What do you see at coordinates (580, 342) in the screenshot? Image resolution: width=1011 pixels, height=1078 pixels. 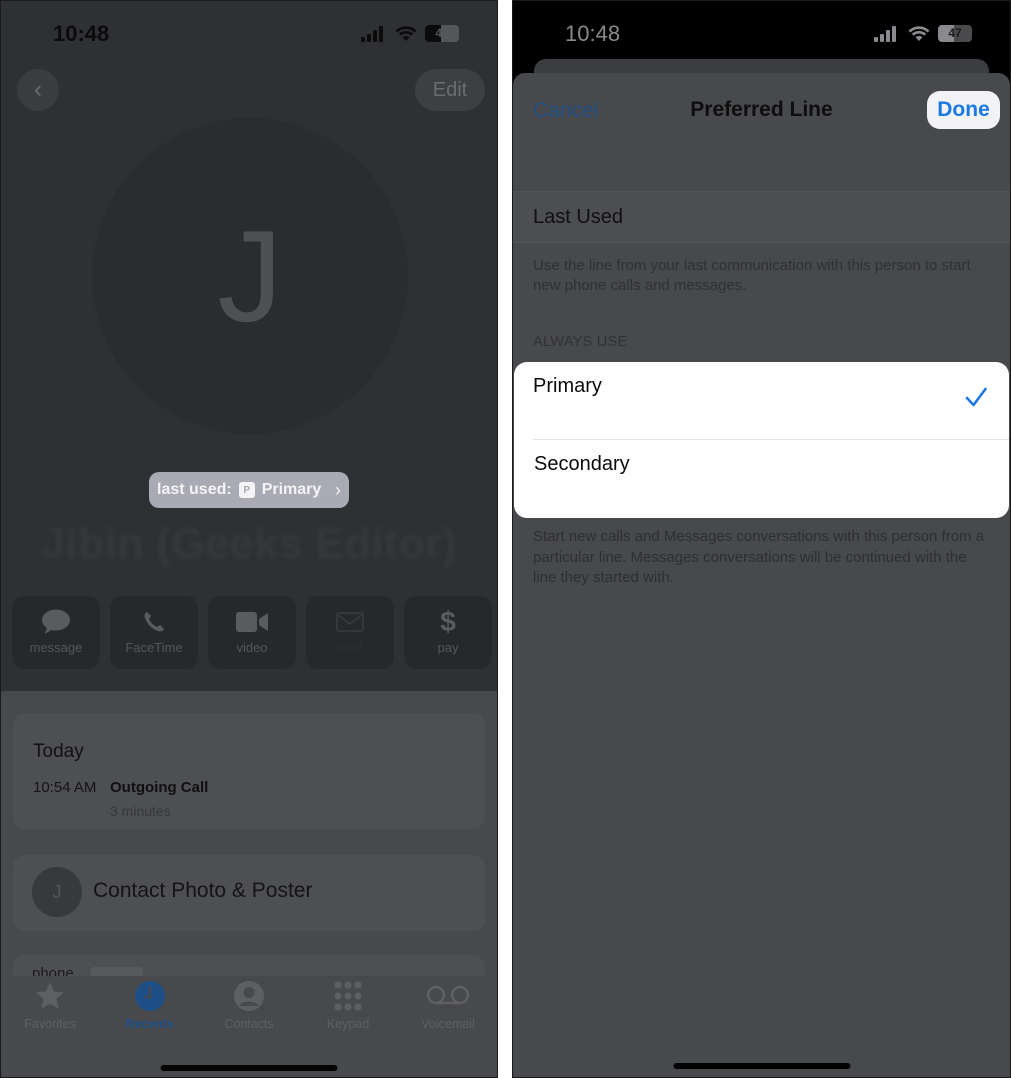 I see `section-header: ALWAYS USE` at bounding box center [580, 342].